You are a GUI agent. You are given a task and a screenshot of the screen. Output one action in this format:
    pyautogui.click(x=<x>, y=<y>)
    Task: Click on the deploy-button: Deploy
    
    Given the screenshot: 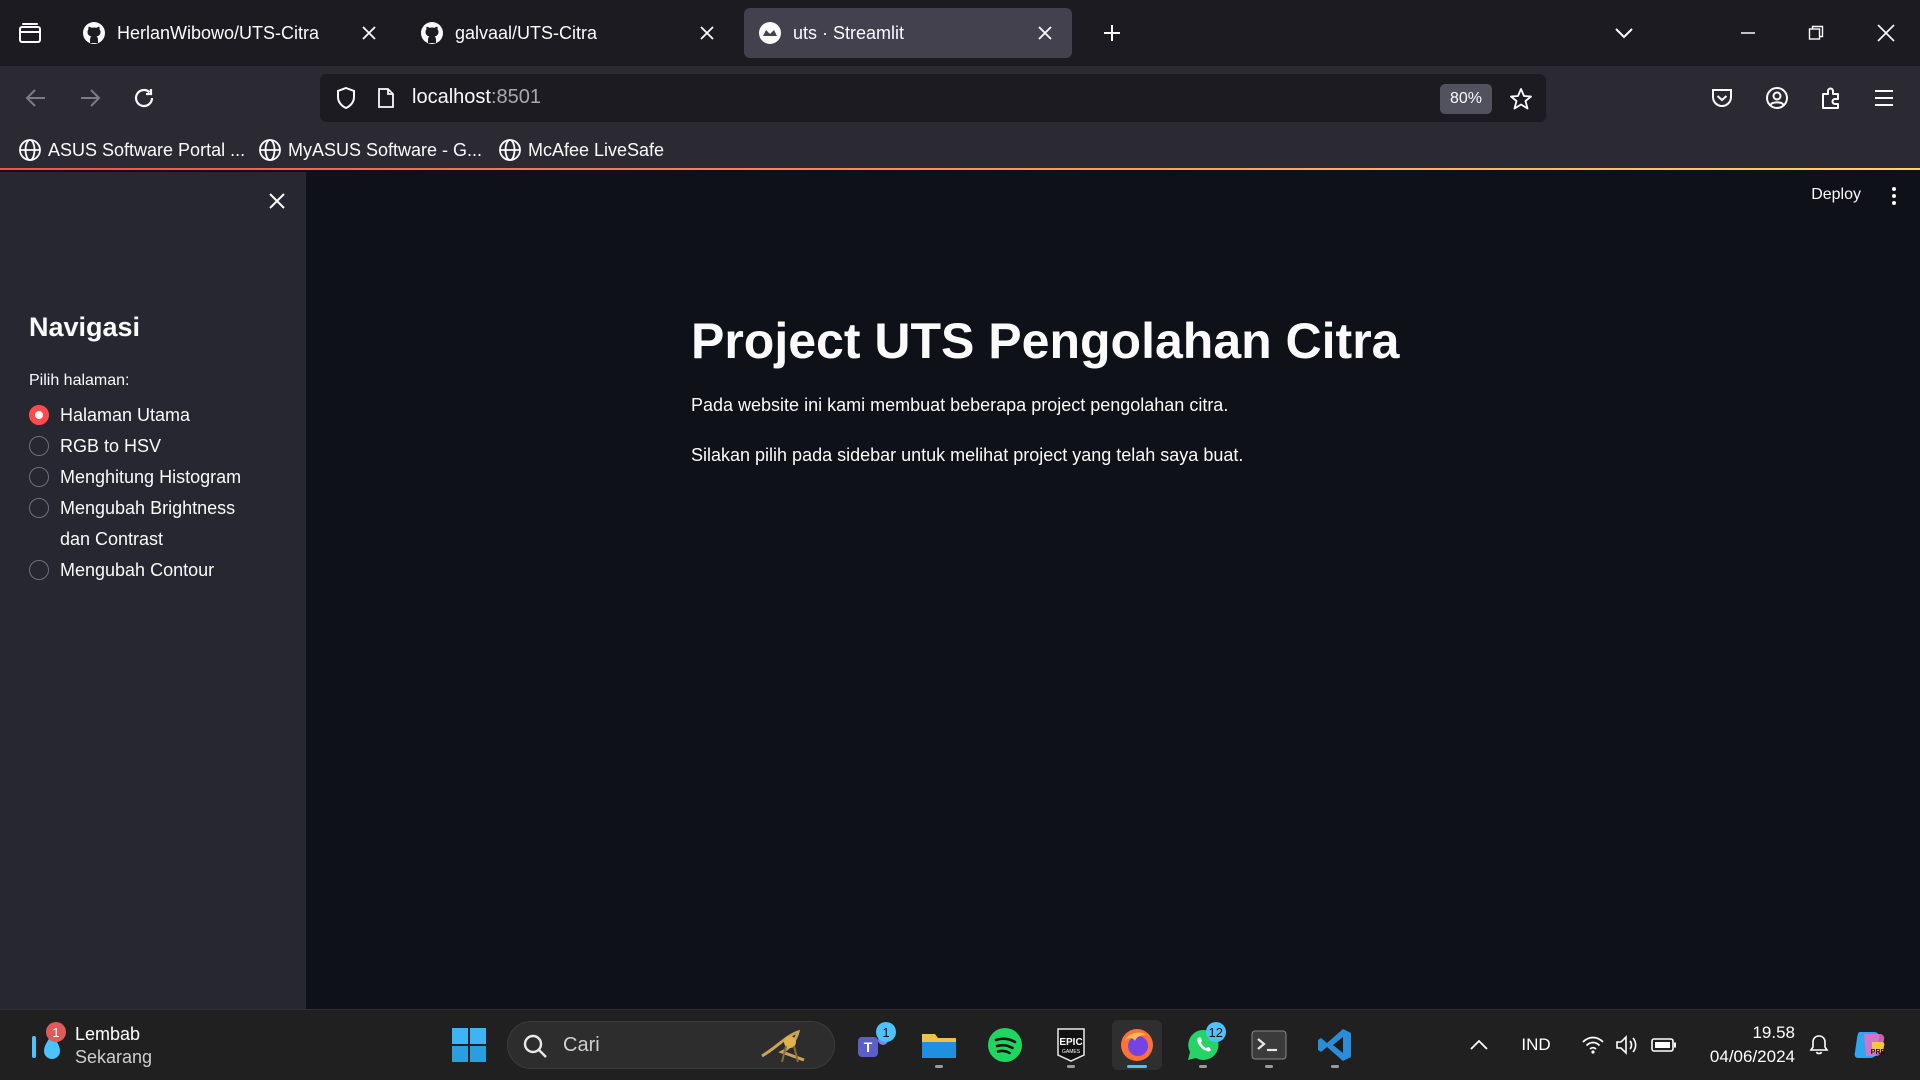 What is the action you would take?
    pyautogui.click(x=1836, y=195)
    